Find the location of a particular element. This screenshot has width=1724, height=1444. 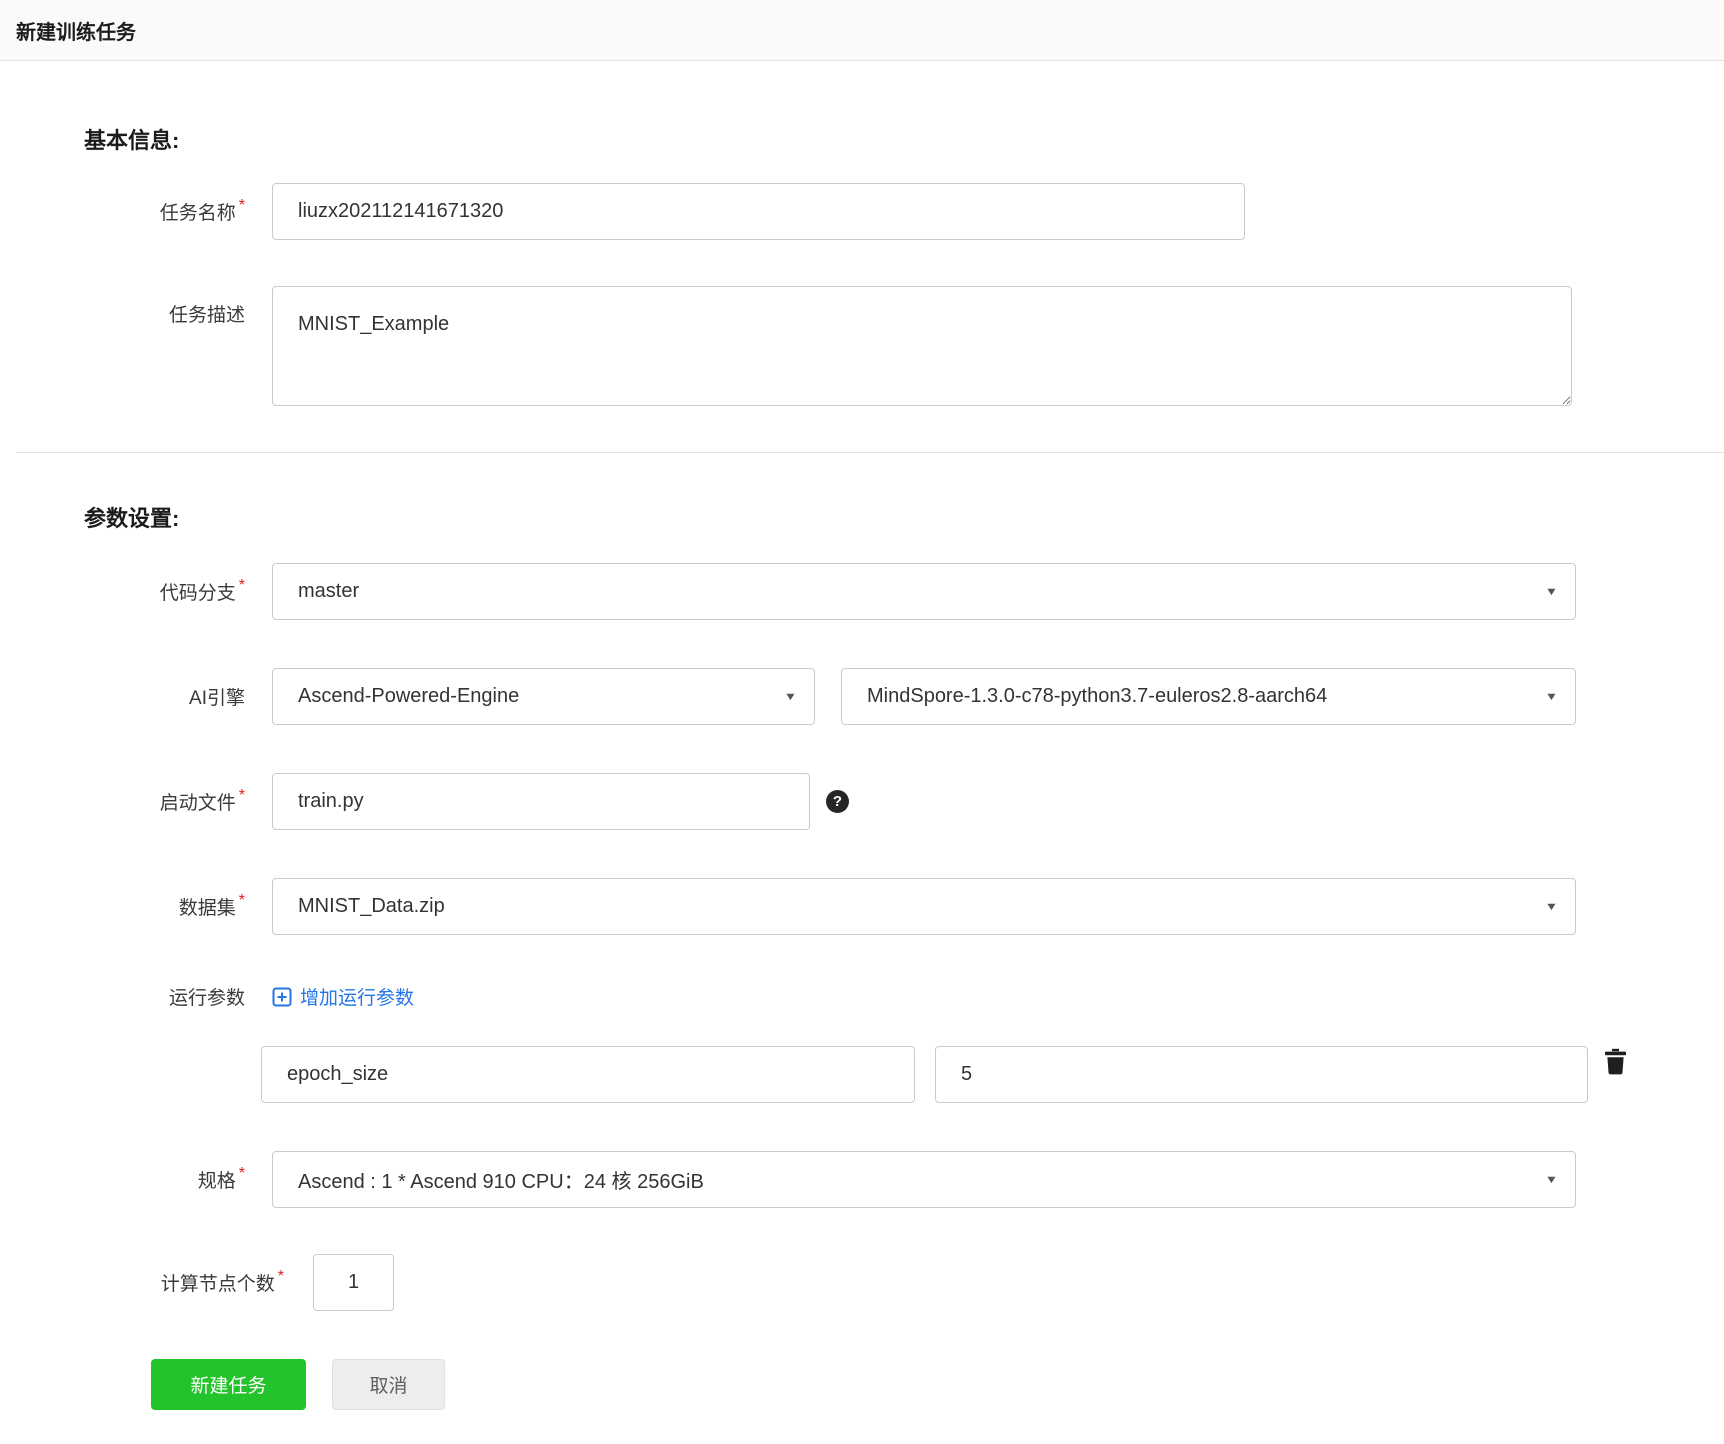

dataset-label: 数据集 * is located at coordinates (211, 906).